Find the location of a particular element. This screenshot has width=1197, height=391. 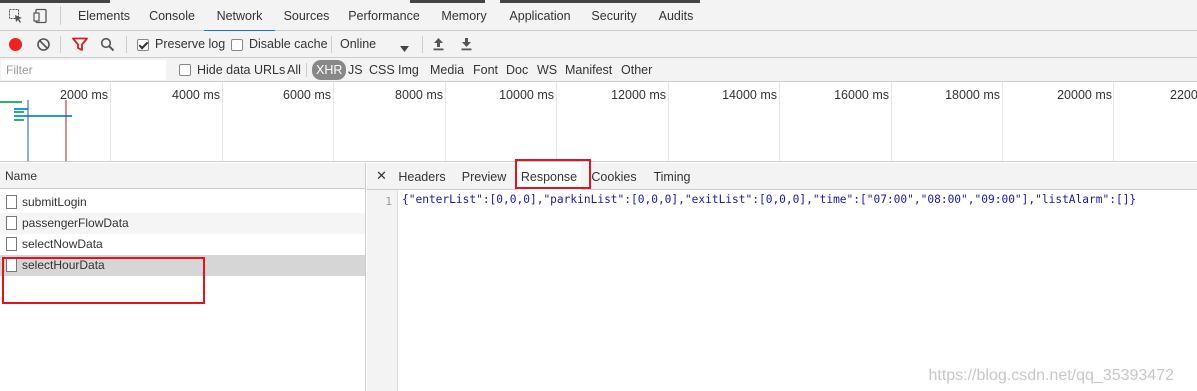

disable-cache-checkbox is located at coordinates (237, 45).